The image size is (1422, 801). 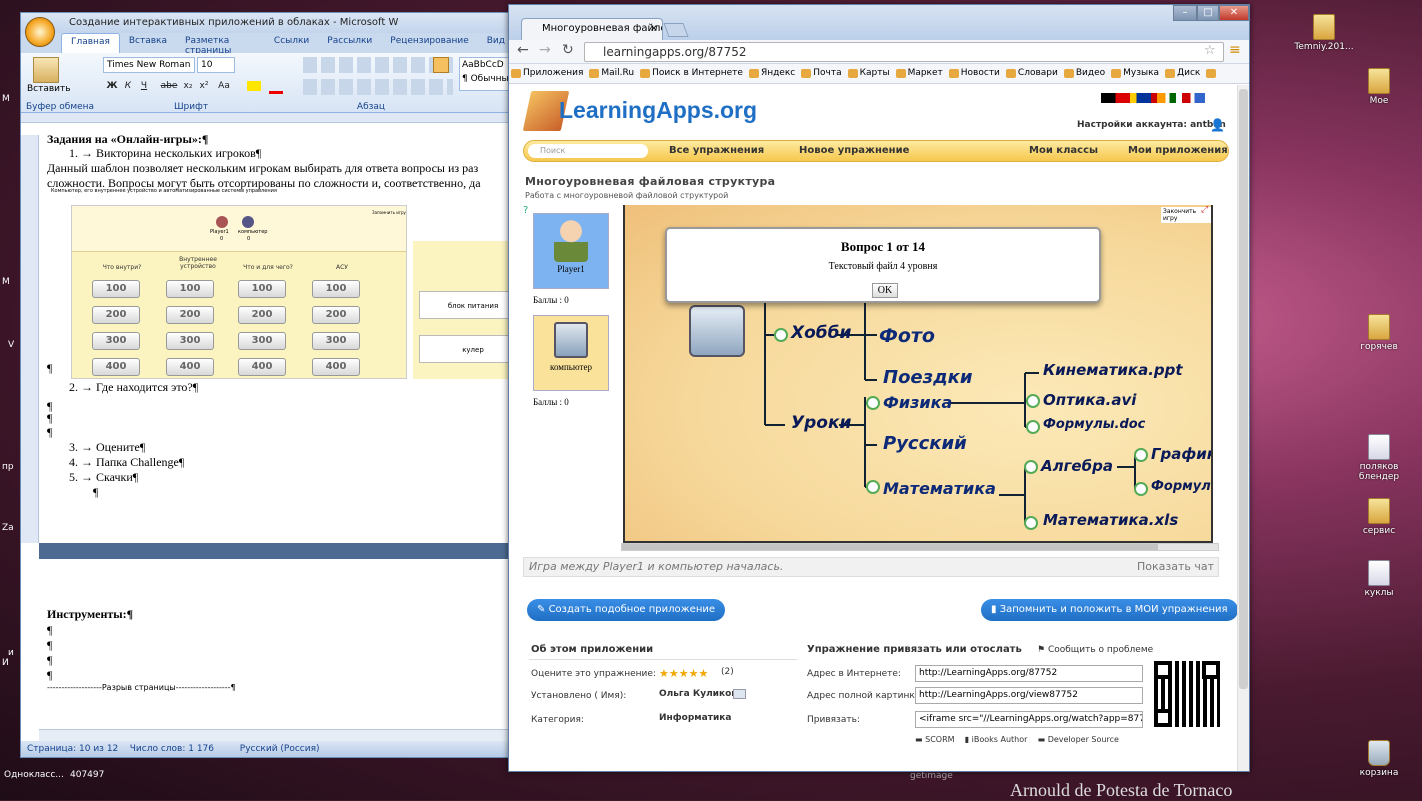 I want to click on tree-node: Формулы.doc, so click(x=1094, y=424).